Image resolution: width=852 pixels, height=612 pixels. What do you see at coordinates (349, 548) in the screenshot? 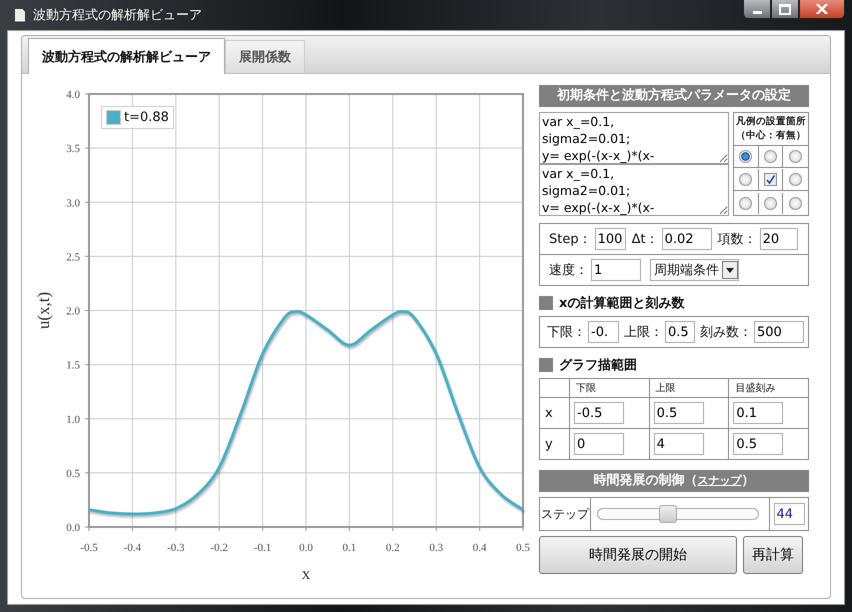
I see `axis-tick-label: 0.1` at bounding box center [349, 548].